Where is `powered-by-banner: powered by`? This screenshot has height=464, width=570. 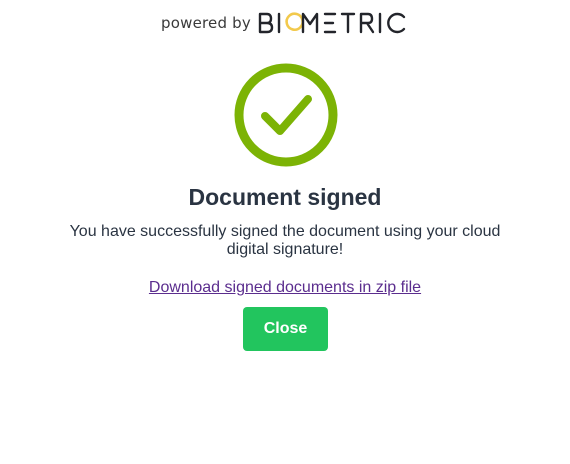 powered-by-banner: powered by is located at coordinates (285, 23).